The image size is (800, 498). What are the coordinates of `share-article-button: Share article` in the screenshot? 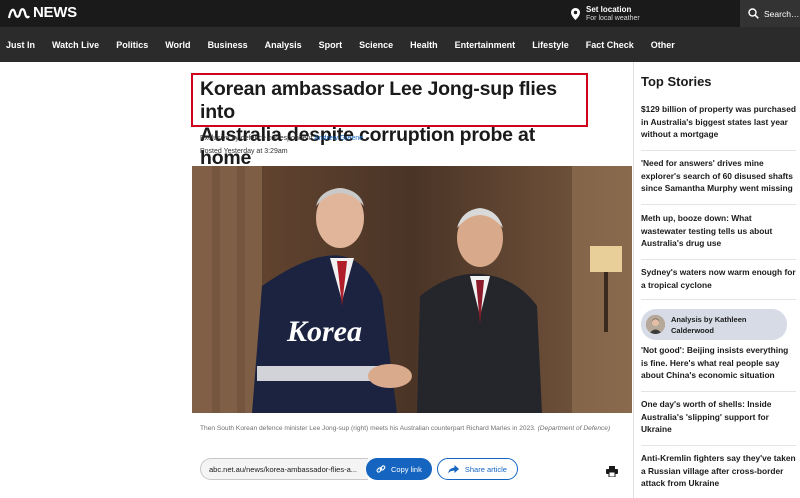 It's located at (477, 469).